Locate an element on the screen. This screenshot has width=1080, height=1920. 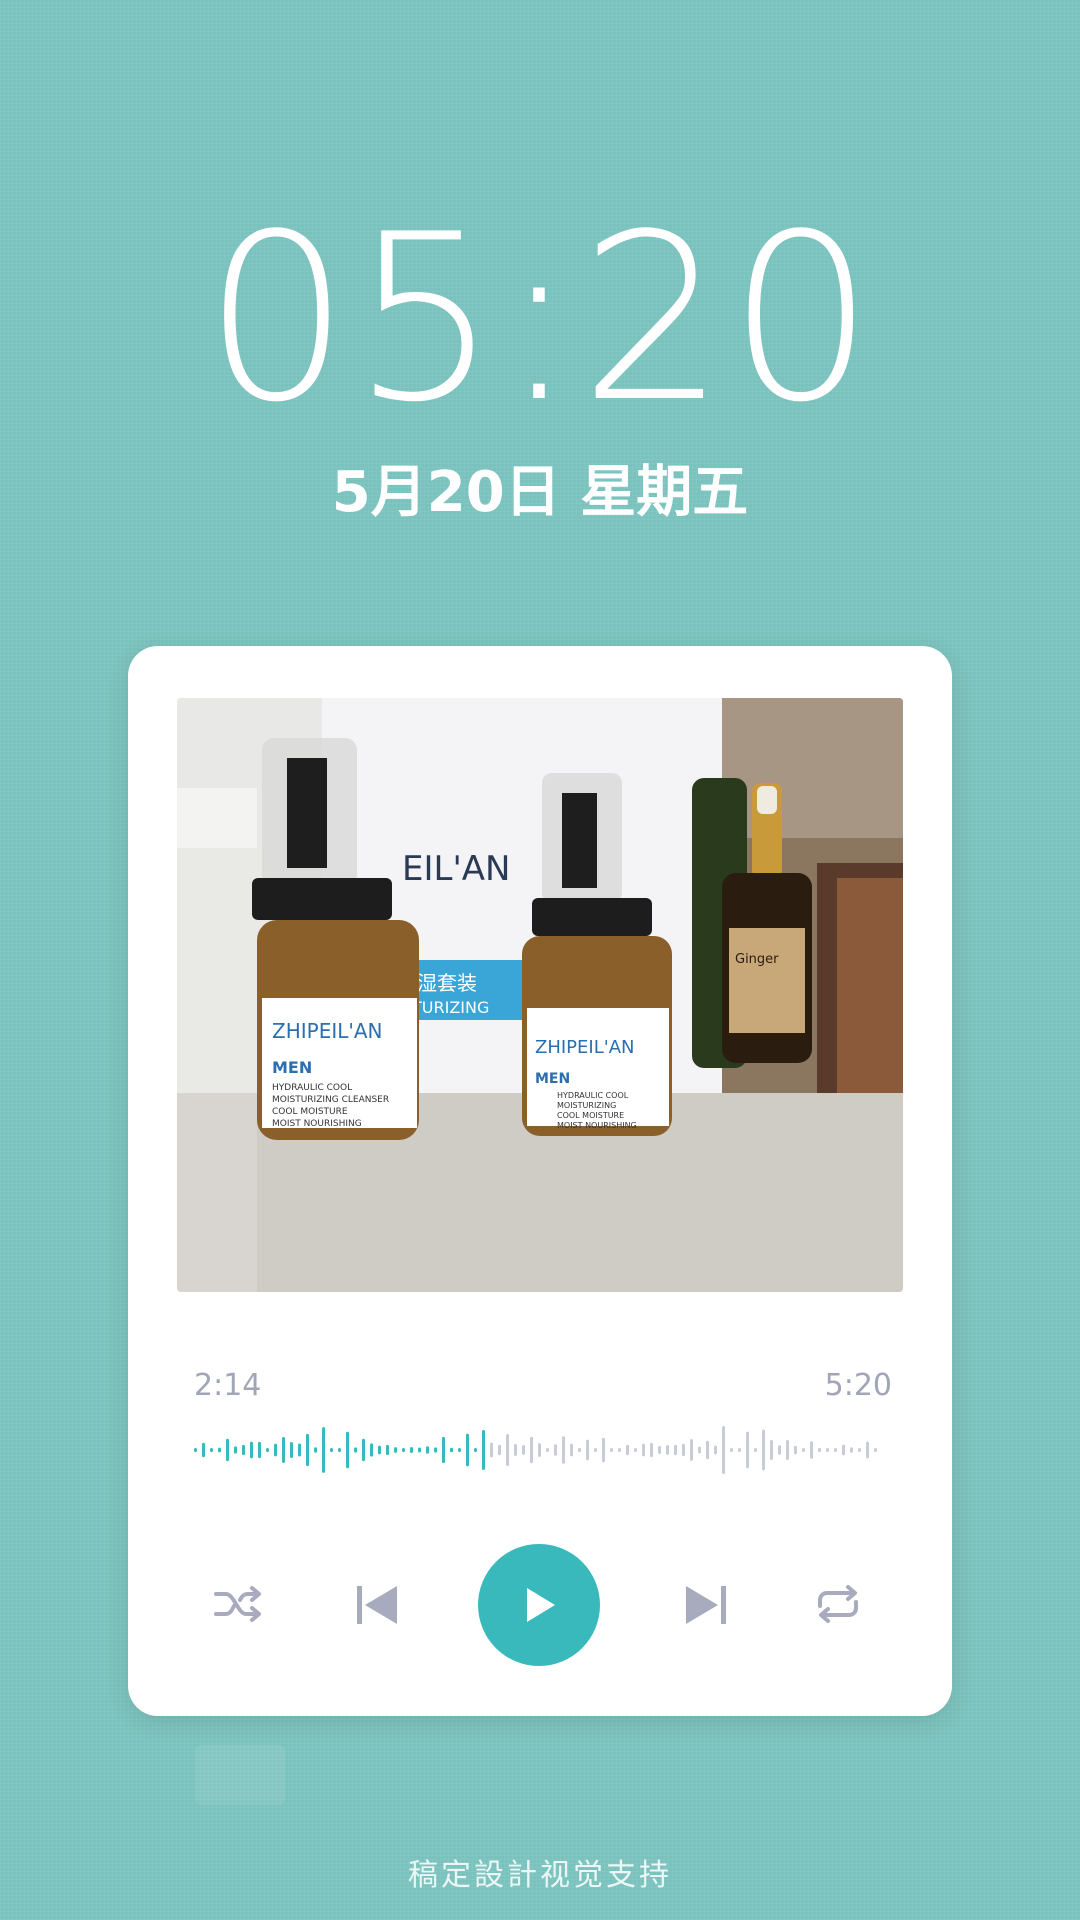
repeat-icon is located at coordinates (838, 1604).